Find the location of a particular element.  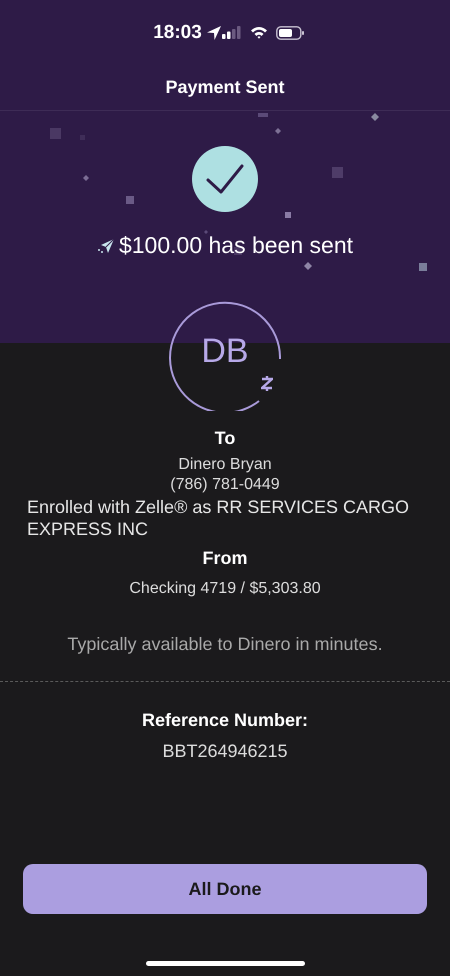

enrollment-text: Enrolled with Zelle® as RR SERVICES CARGO EXPRESS INC is located at coordinates (218, 518).